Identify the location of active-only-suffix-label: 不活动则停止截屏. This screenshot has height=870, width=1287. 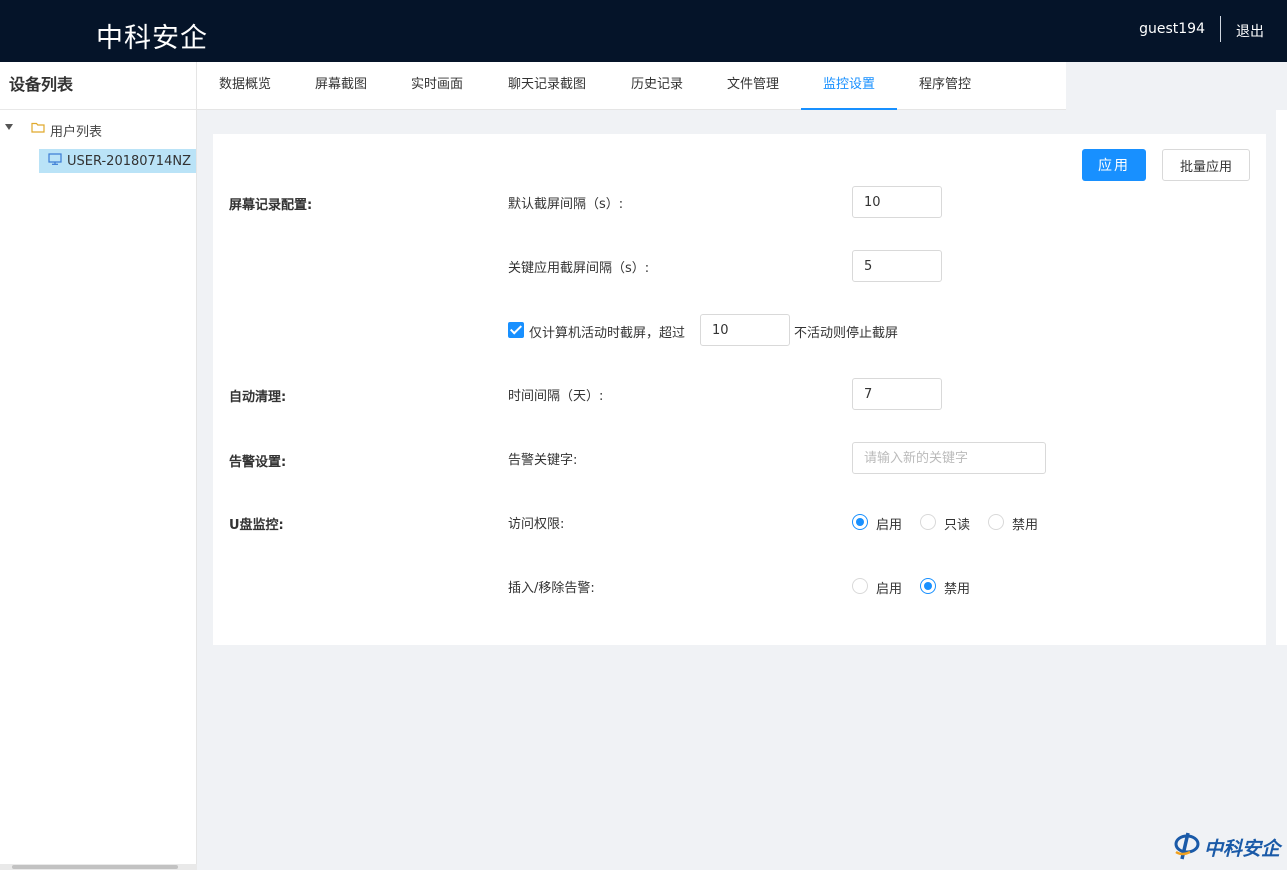
(846, 333).